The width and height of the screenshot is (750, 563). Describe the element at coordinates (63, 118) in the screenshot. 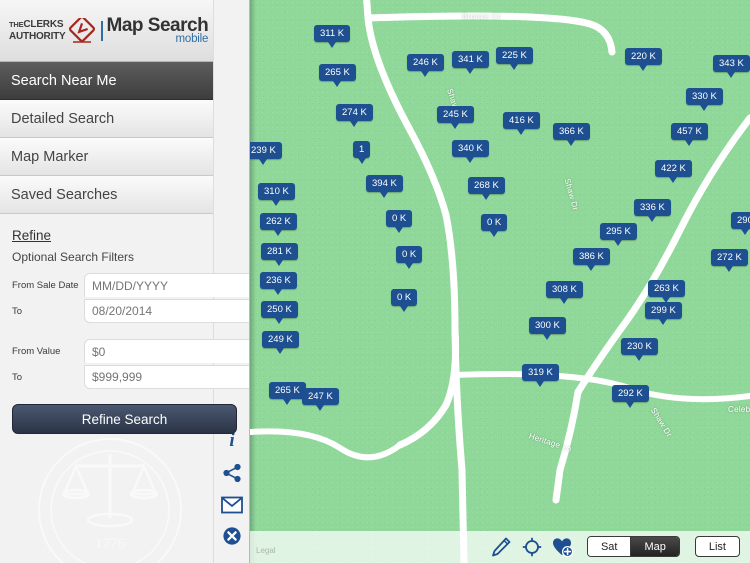

I see `sidebar-item-label: Detailed Search` at that location.